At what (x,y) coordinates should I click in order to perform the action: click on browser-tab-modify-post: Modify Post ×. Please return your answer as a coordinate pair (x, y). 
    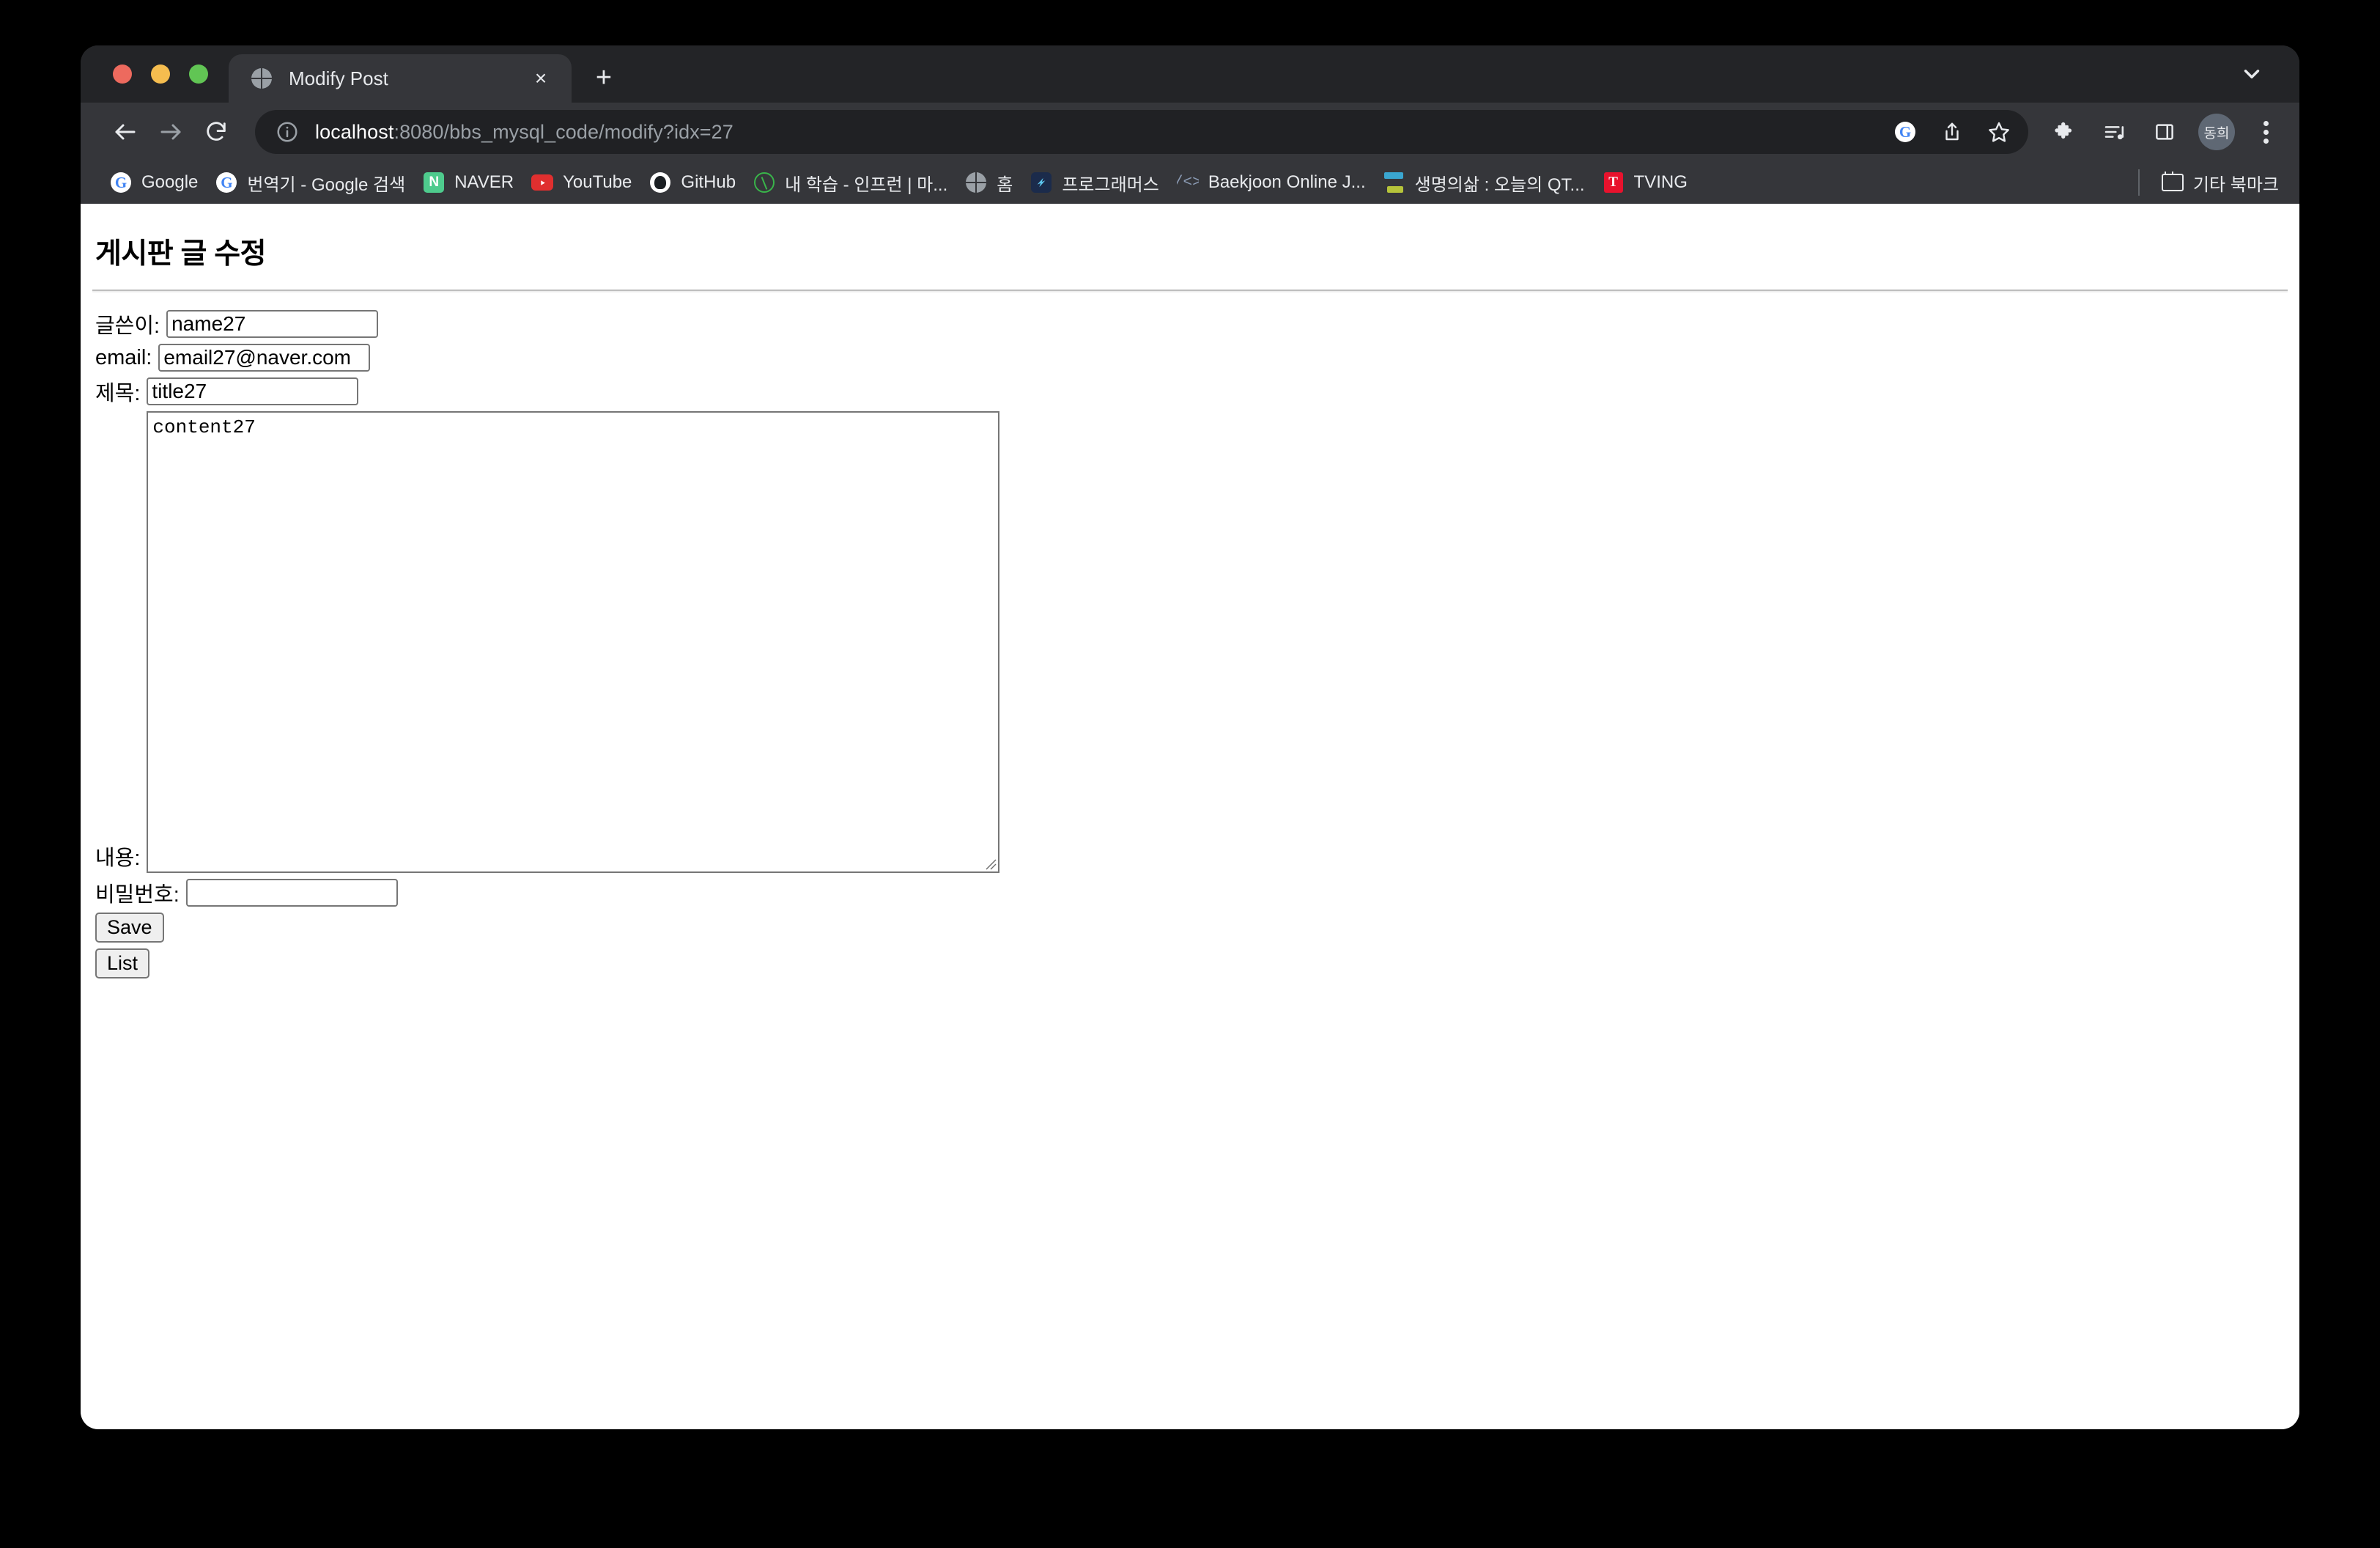
    Looking at the image, I should click on (400, 78).